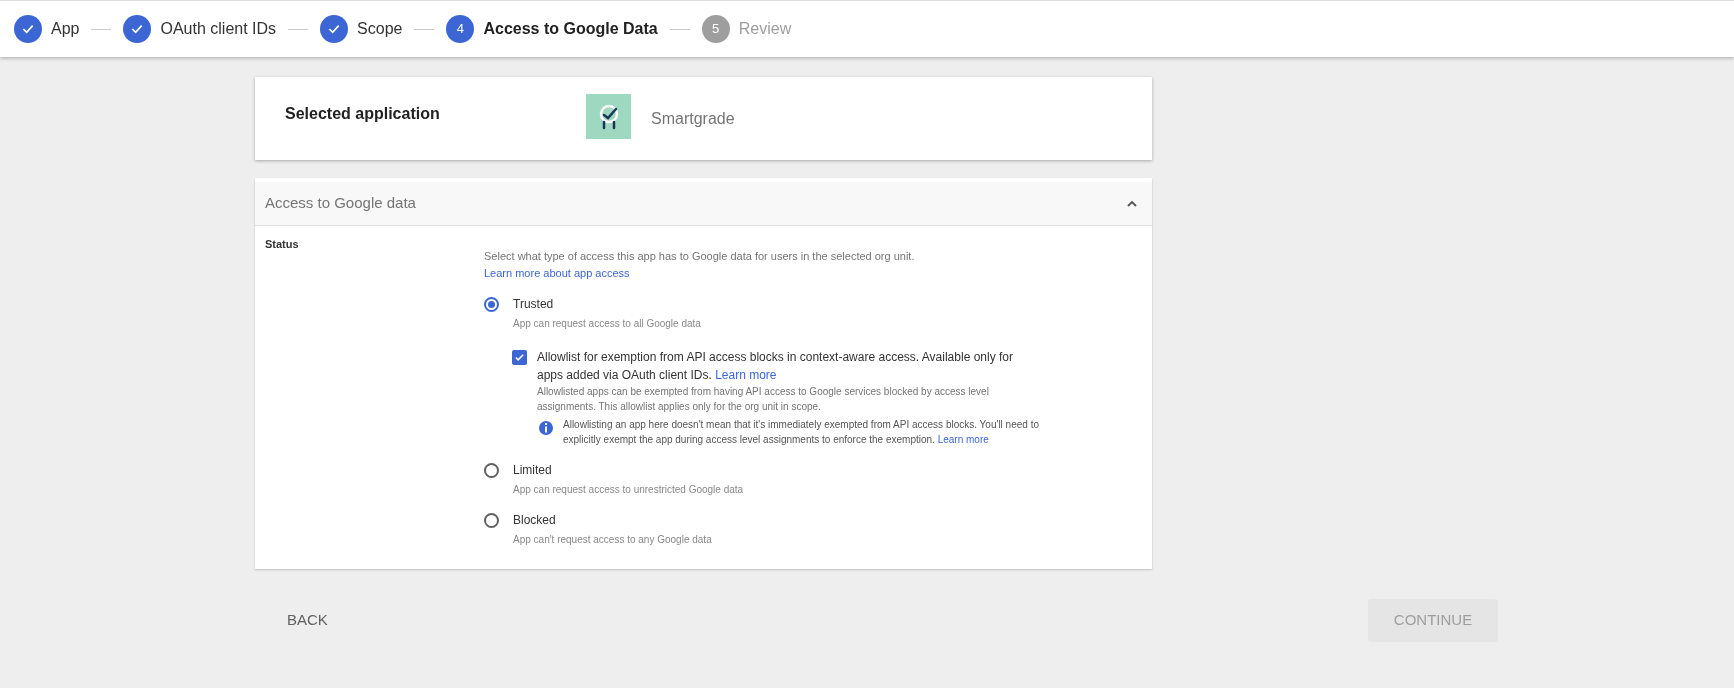  Describe the element at coordinates (363, 114) in the screenshot. I see `card-title: Selected application` at that location.